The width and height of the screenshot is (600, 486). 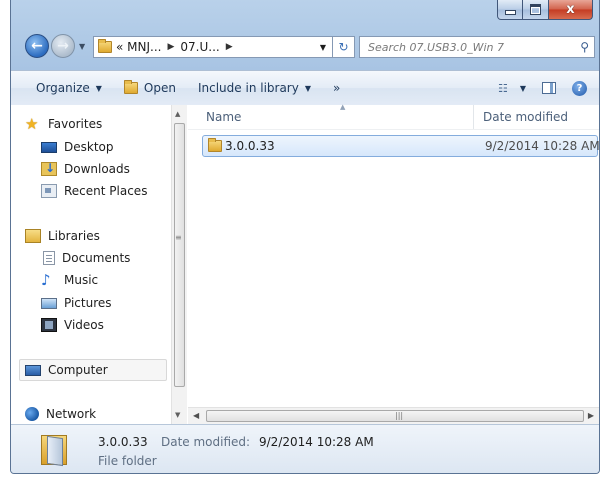 I want to click on details-name: 3.0.0.33, so click(x=123, y=442).